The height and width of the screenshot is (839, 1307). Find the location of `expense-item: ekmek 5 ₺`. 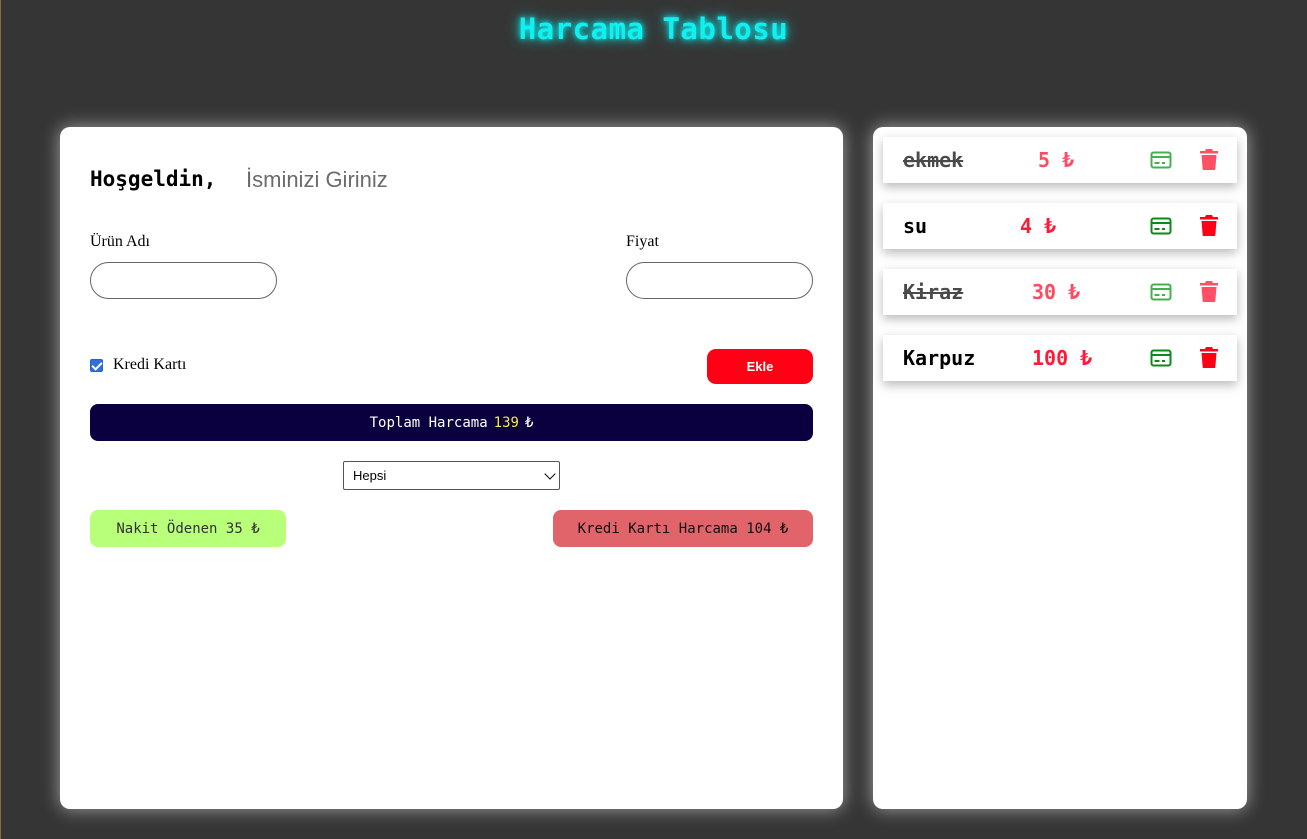

expense-item: ekmek 5 ₺ is located at coordinates (1060, 160).